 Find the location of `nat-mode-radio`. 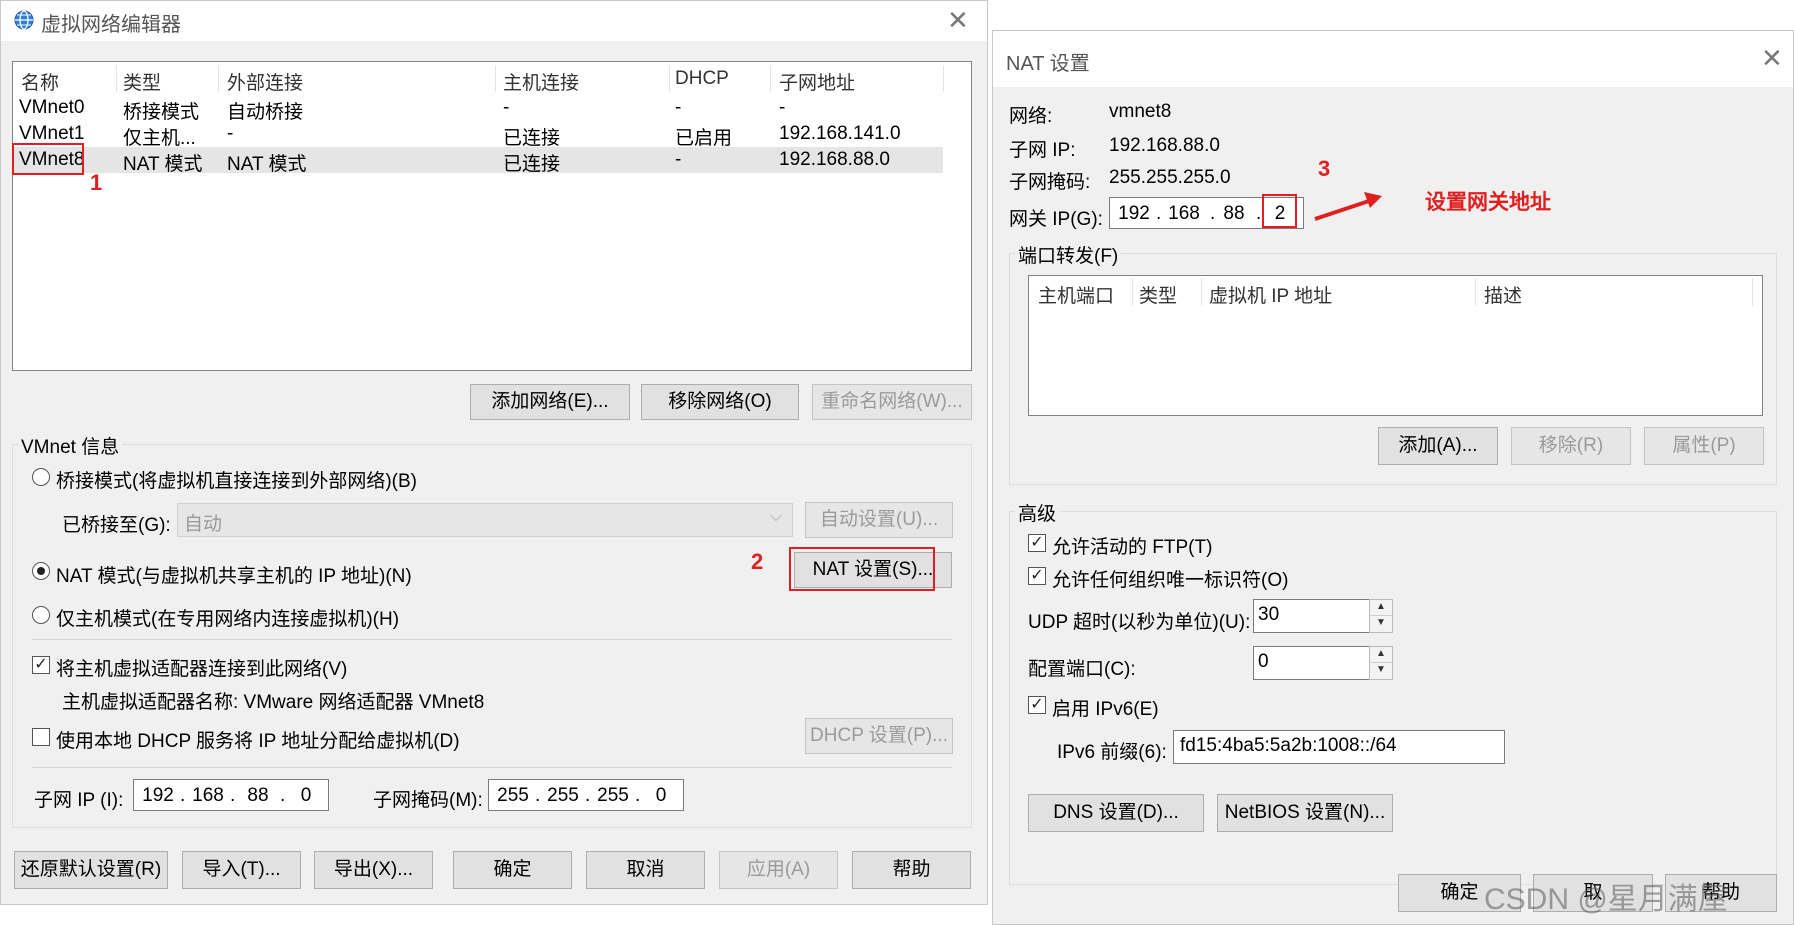

nat-mode-radio is located at coordinates (41, 571).